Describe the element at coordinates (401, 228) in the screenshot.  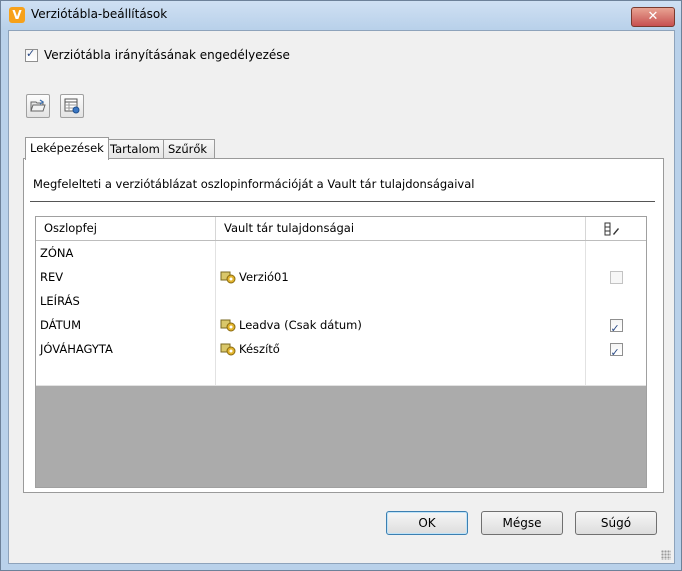
I see `column-header-vault-properties: Vault tár tulajdonságai` at that location.